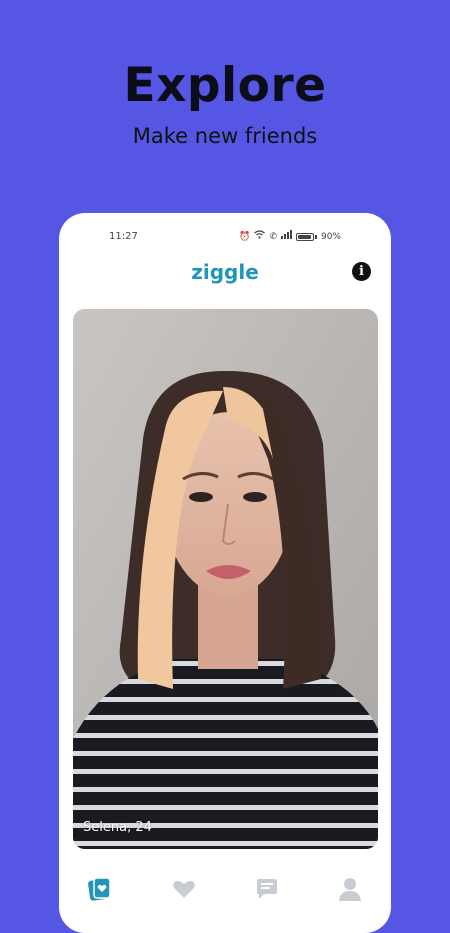  I want to click on cards-heart-icon, so click(99, 889).